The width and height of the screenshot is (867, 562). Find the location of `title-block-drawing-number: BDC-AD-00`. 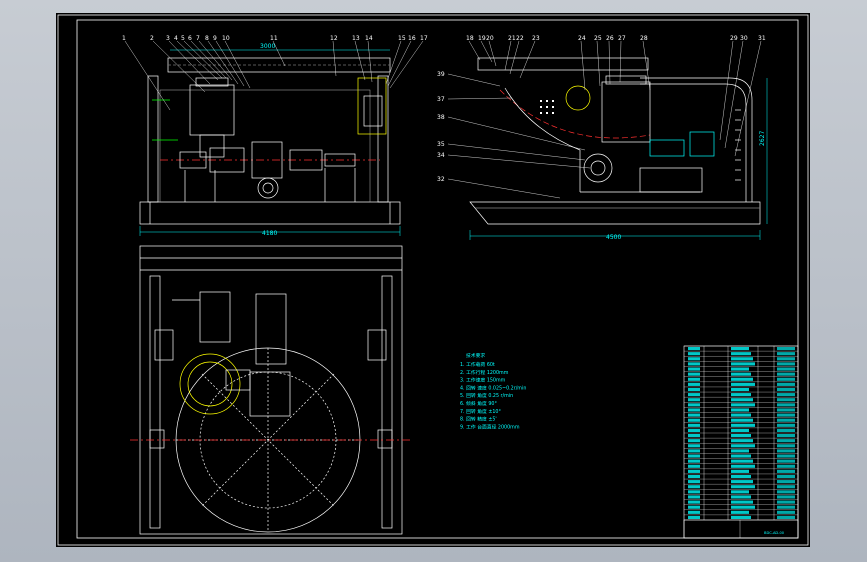

title-block-drawing-number: BDC-AD-00 is located at coordinates (774, 533).